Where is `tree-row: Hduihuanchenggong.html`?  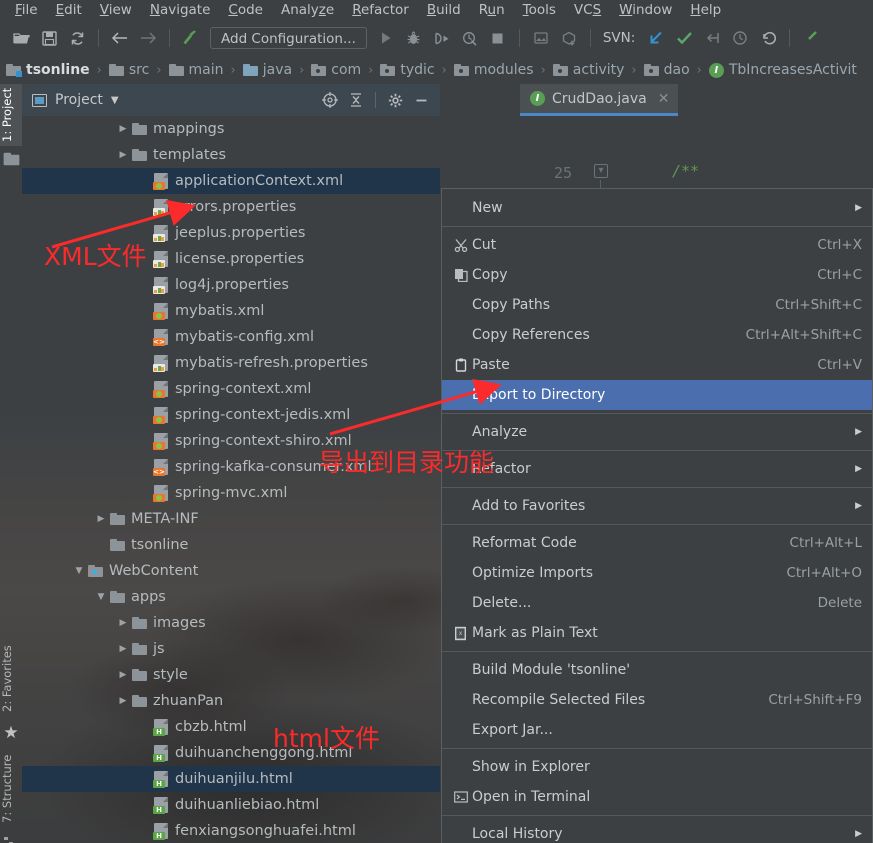 tree-row: Hduihuanchenggong.html is located at coordinates (231, 753).